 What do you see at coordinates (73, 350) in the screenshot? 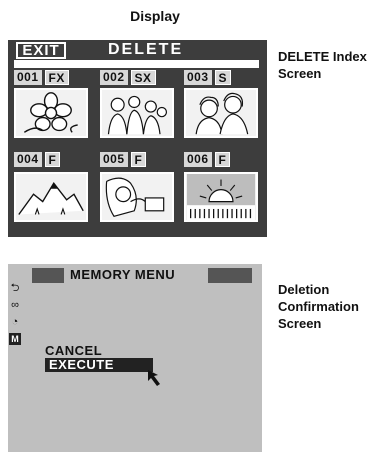
I see `cancel-option: CANCEL` at bounding box center [73, 350].